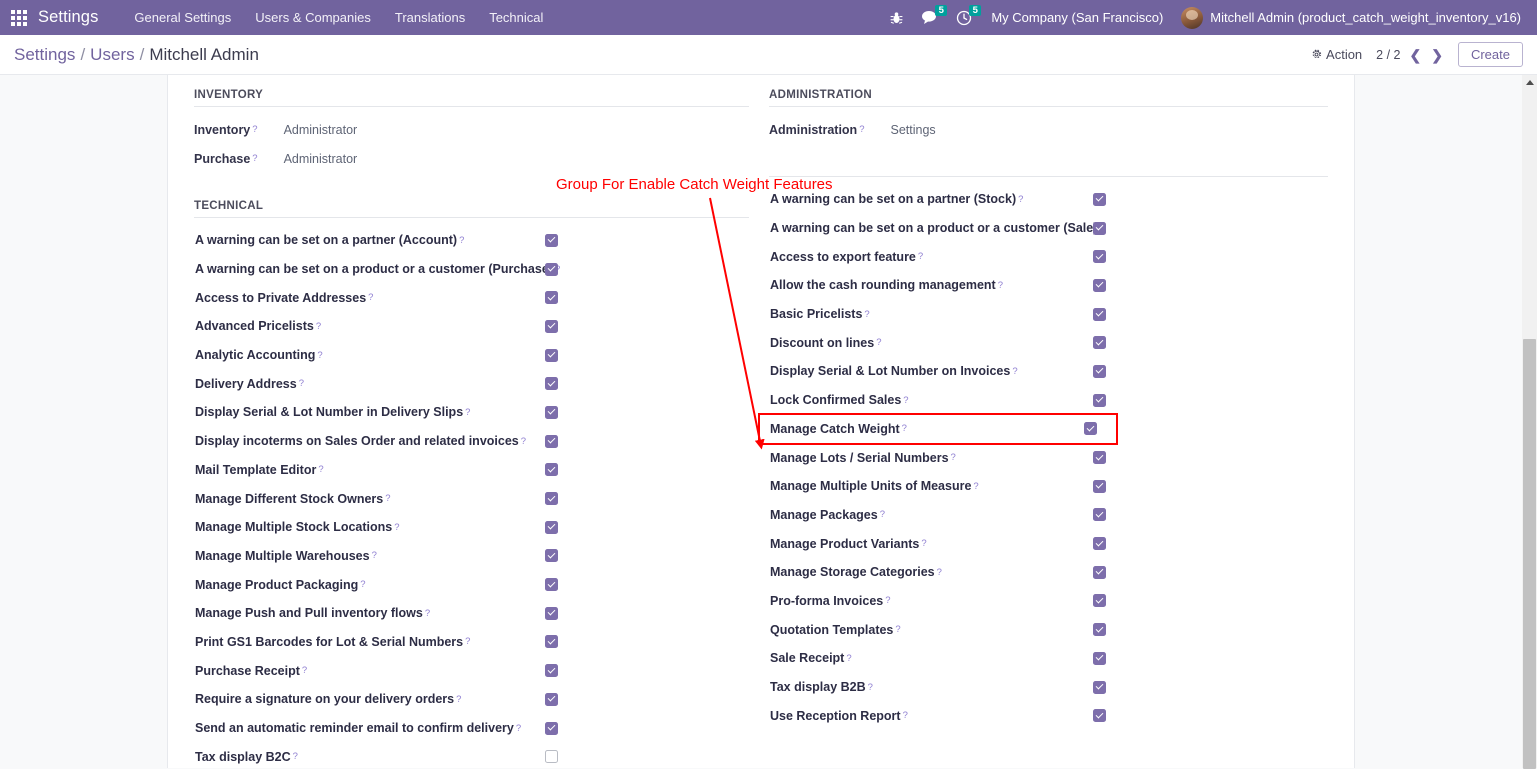  Describe the element at coordinates (1336, 54) in the screenshot. I see `action-button: Action` at that location.